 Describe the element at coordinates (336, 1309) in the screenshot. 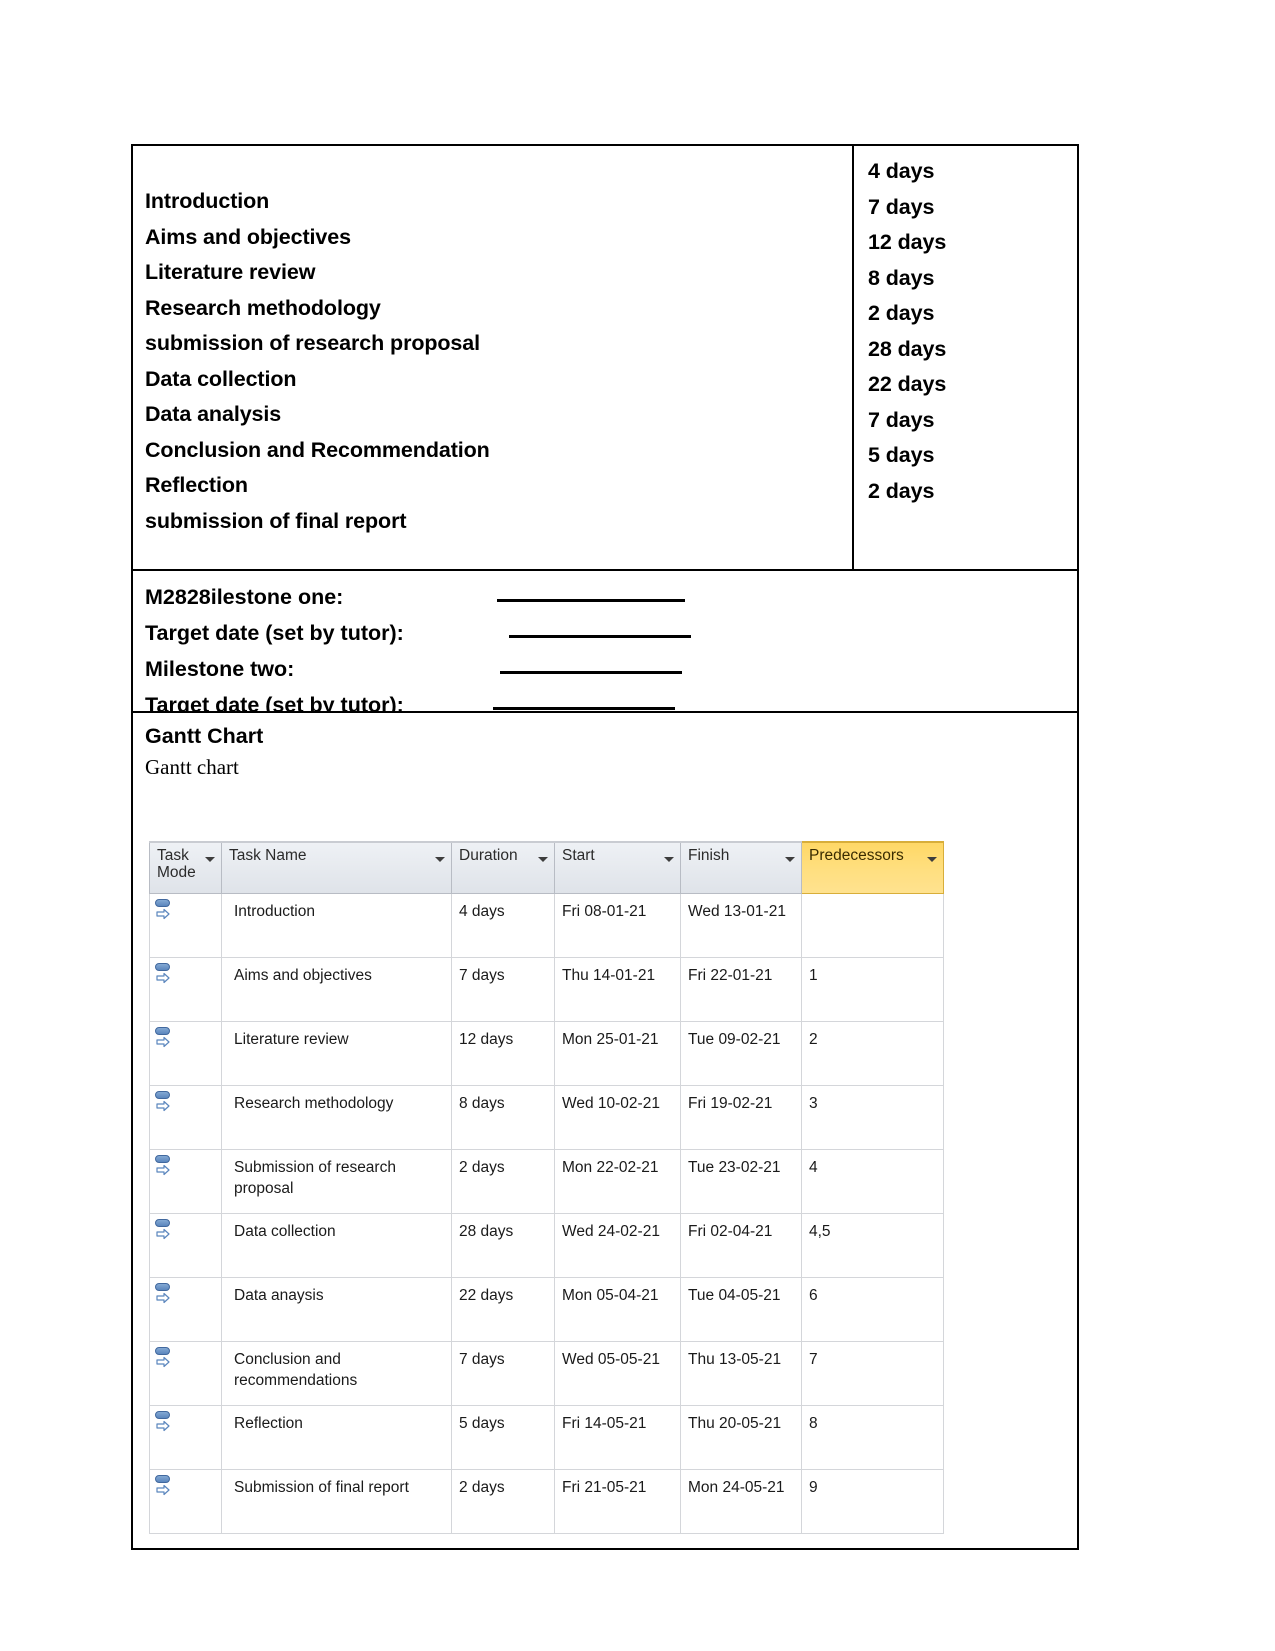

I see `cell-task-name: Data anaysis` at that location.